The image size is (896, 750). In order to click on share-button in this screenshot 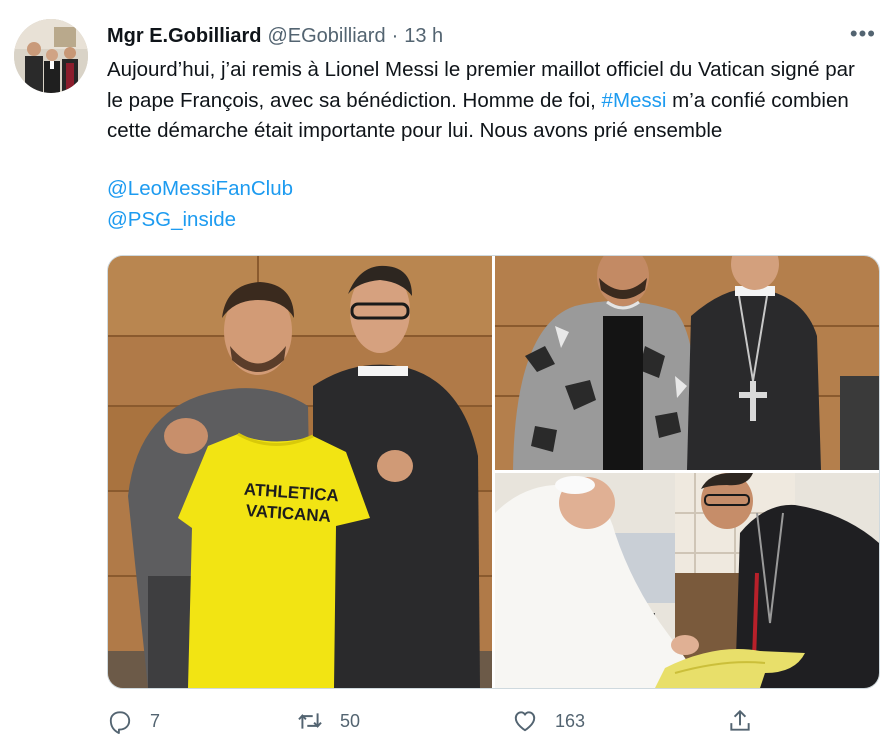, I will do `click(740, 721)`.